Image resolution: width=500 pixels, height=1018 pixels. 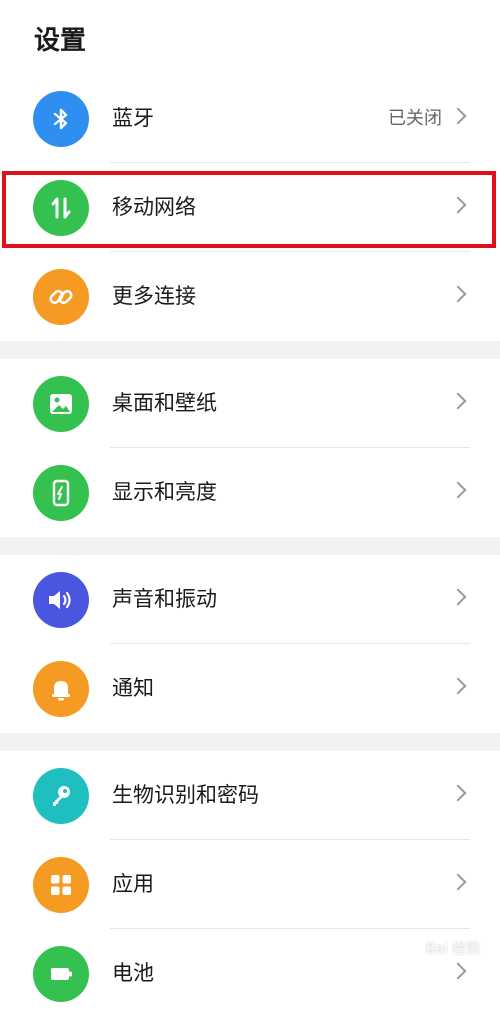 I want to click on page-title: 设置, so click(x=60, y=41).